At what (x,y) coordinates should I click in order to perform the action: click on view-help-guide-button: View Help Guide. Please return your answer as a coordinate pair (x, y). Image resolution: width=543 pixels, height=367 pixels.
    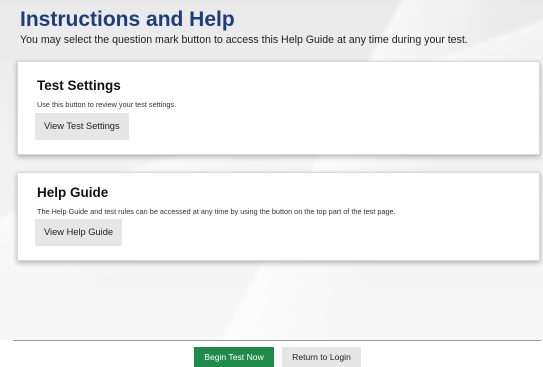
    Looking at the image, I should click on (79, 232).